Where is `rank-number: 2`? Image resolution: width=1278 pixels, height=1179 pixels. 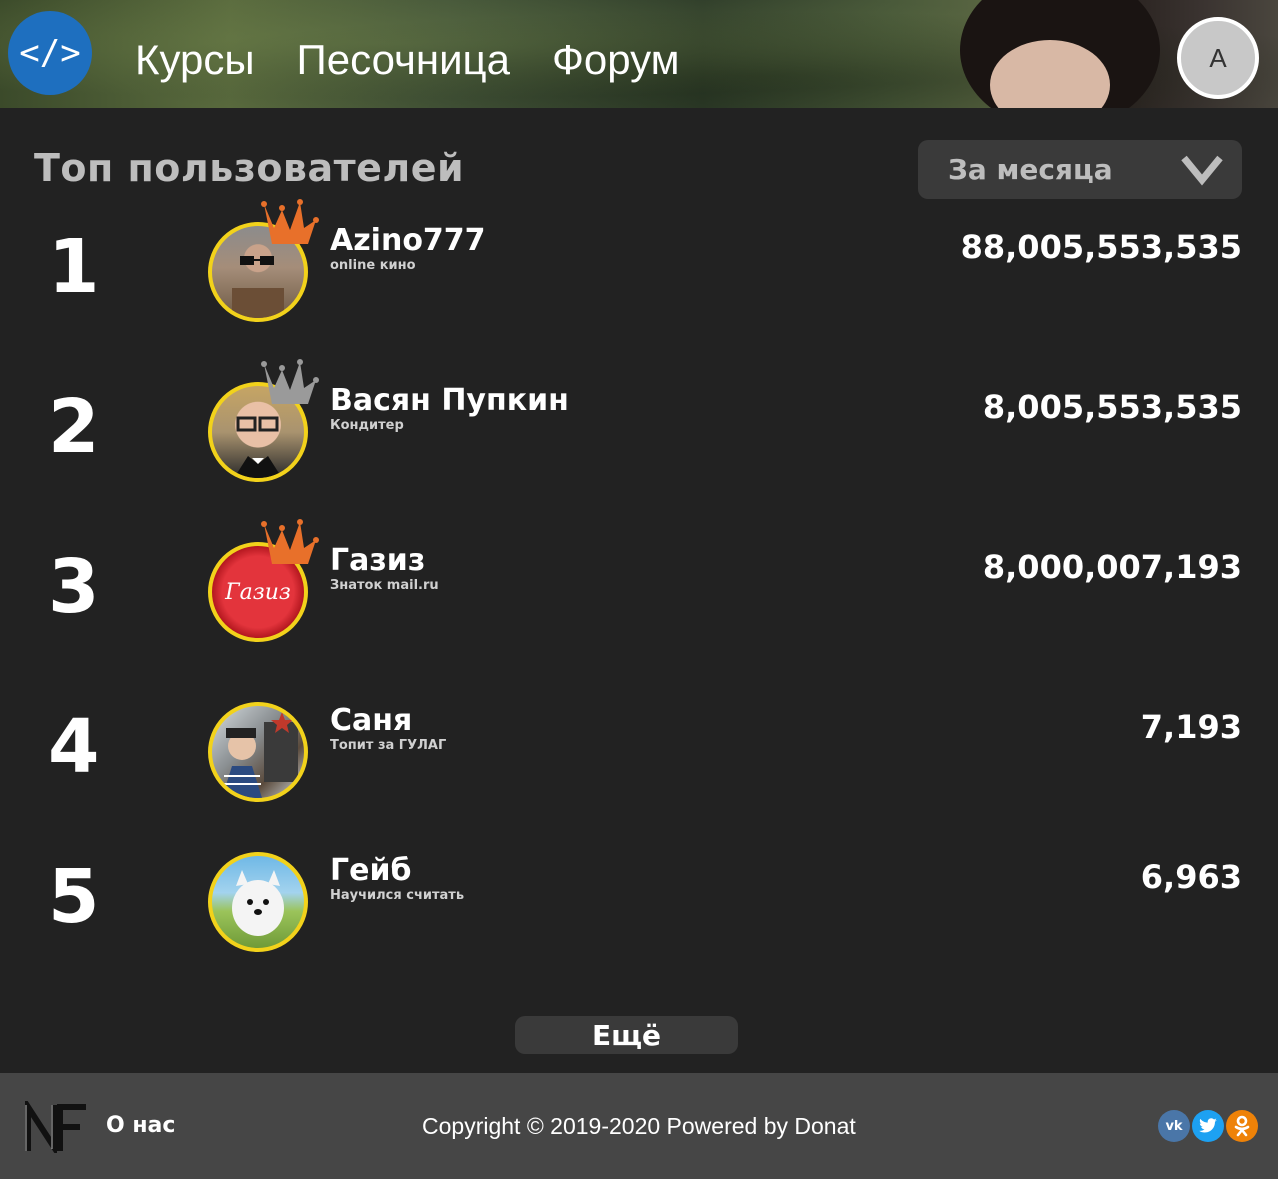
rank-number: 2 is located at coordinates (74, 427).